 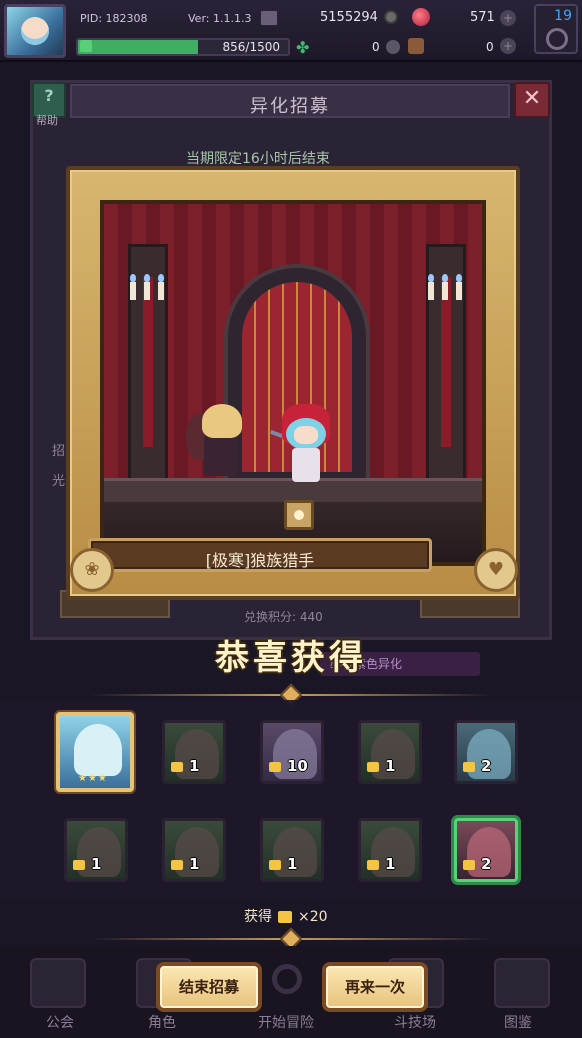 What do you see at coordinates (251, 47) in the screenshot?
I see `energy-text: 856/1500` at bounding box center [251, 47].